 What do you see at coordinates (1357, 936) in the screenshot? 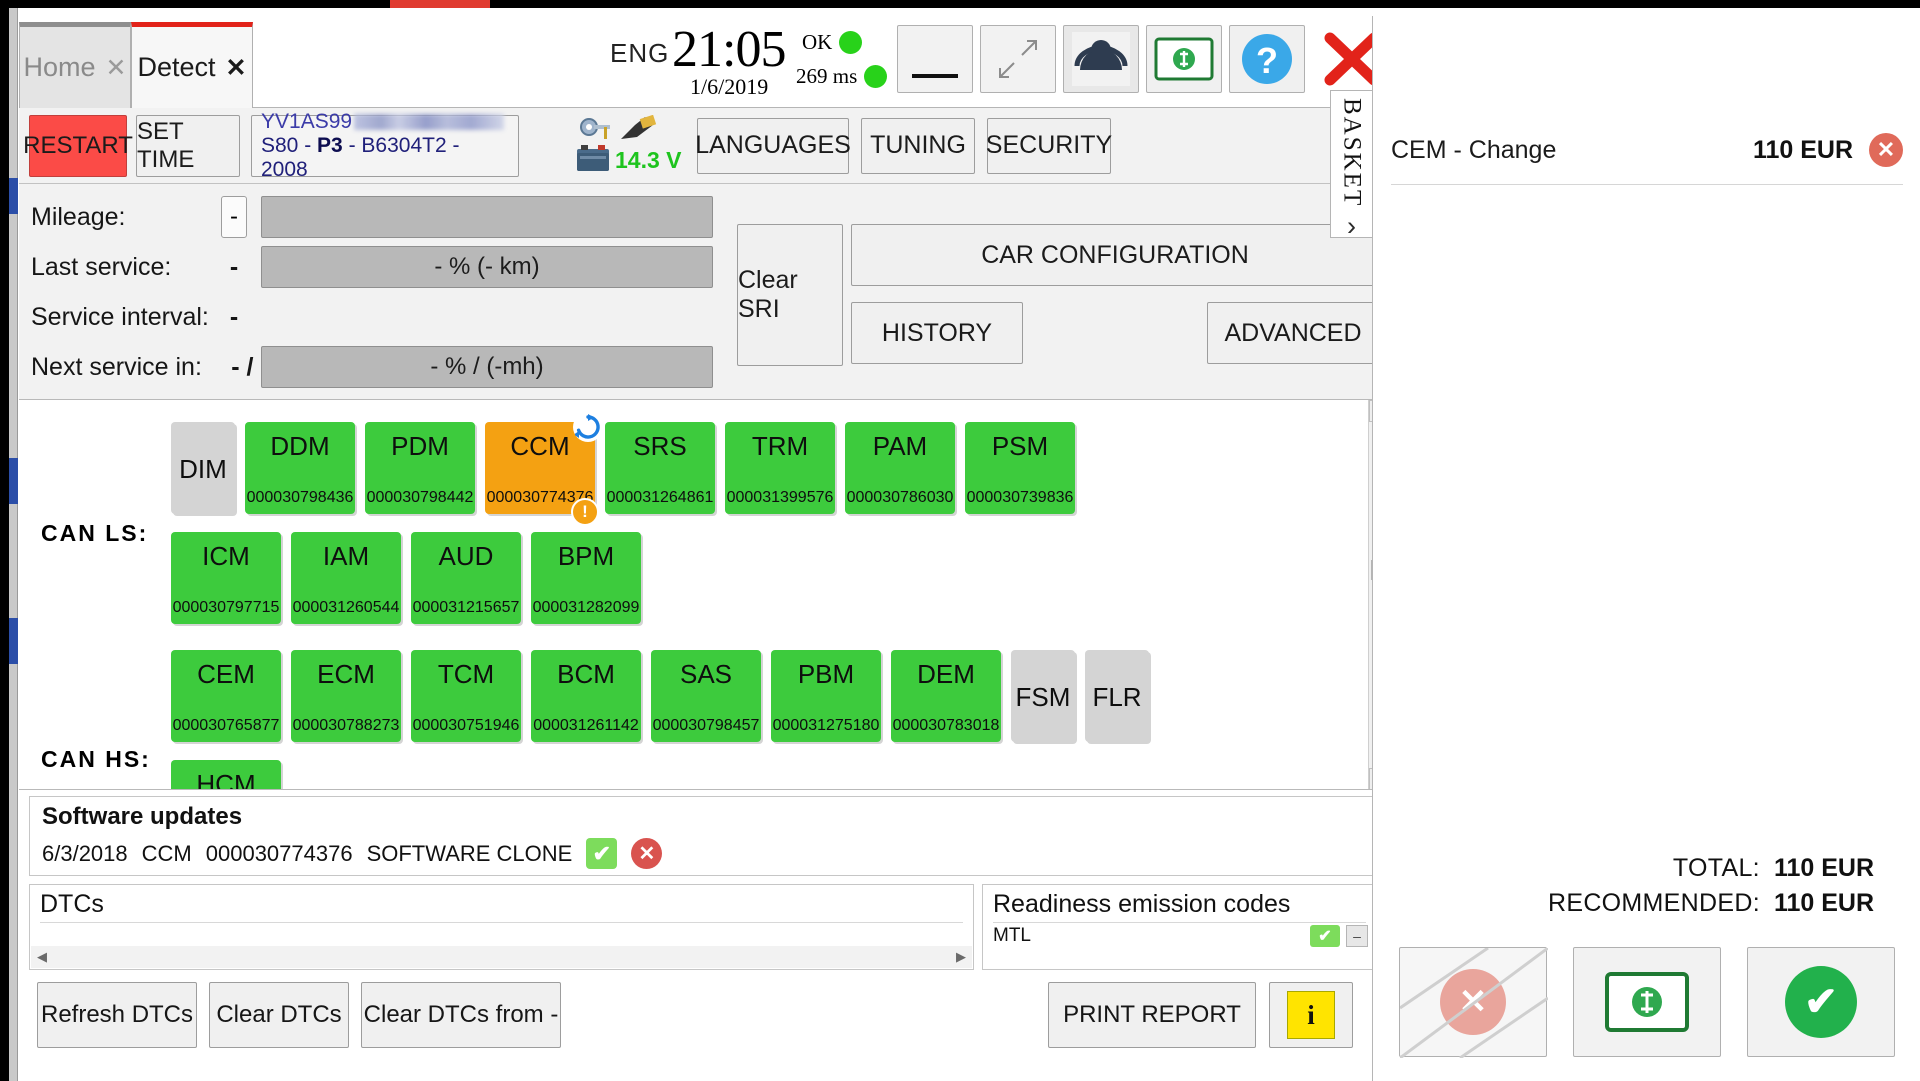
I see `readiness-mini-icon: –` at bounding box center [1357, 936].